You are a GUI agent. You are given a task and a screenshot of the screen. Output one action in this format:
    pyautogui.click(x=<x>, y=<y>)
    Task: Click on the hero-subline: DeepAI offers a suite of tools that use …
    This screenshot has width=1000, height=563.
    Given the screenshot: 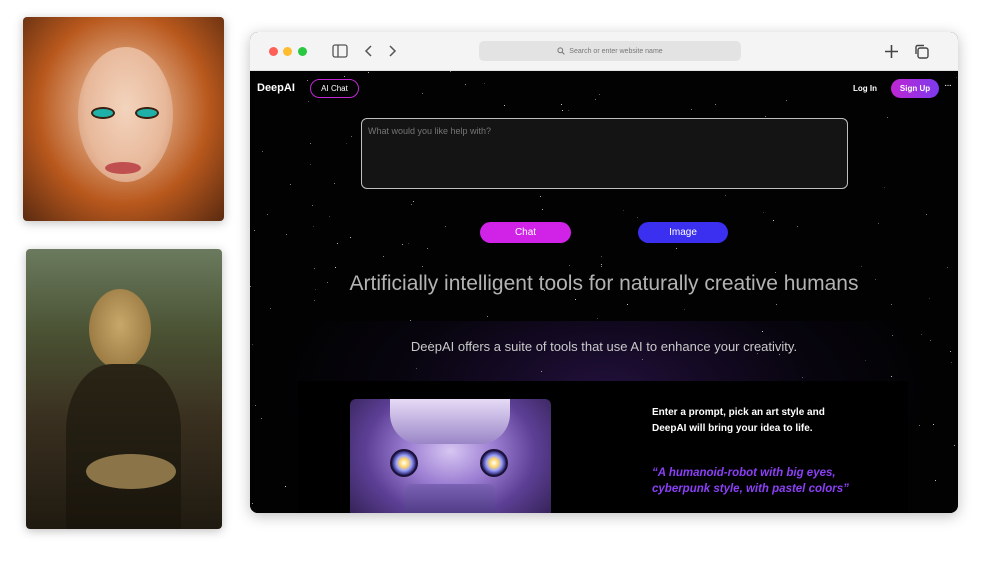 What is the action you would take?
    pyautogui.click(x=604, y=346)
    